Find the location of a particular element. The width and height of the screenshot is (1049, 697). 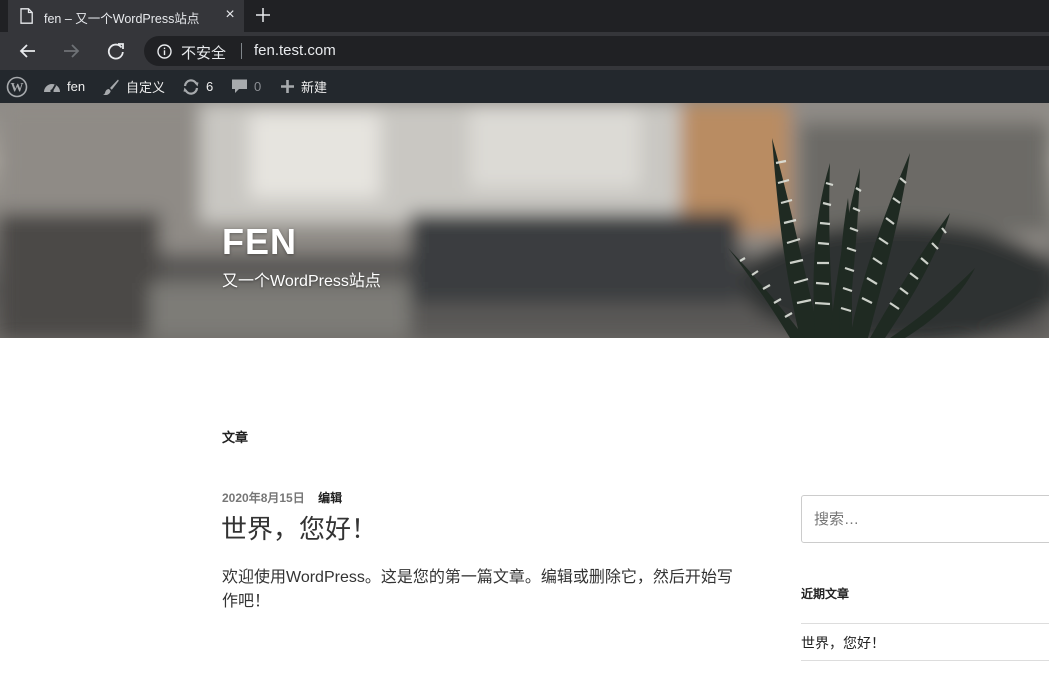

site-name-menu: fen is located at coordinates (64, 86).